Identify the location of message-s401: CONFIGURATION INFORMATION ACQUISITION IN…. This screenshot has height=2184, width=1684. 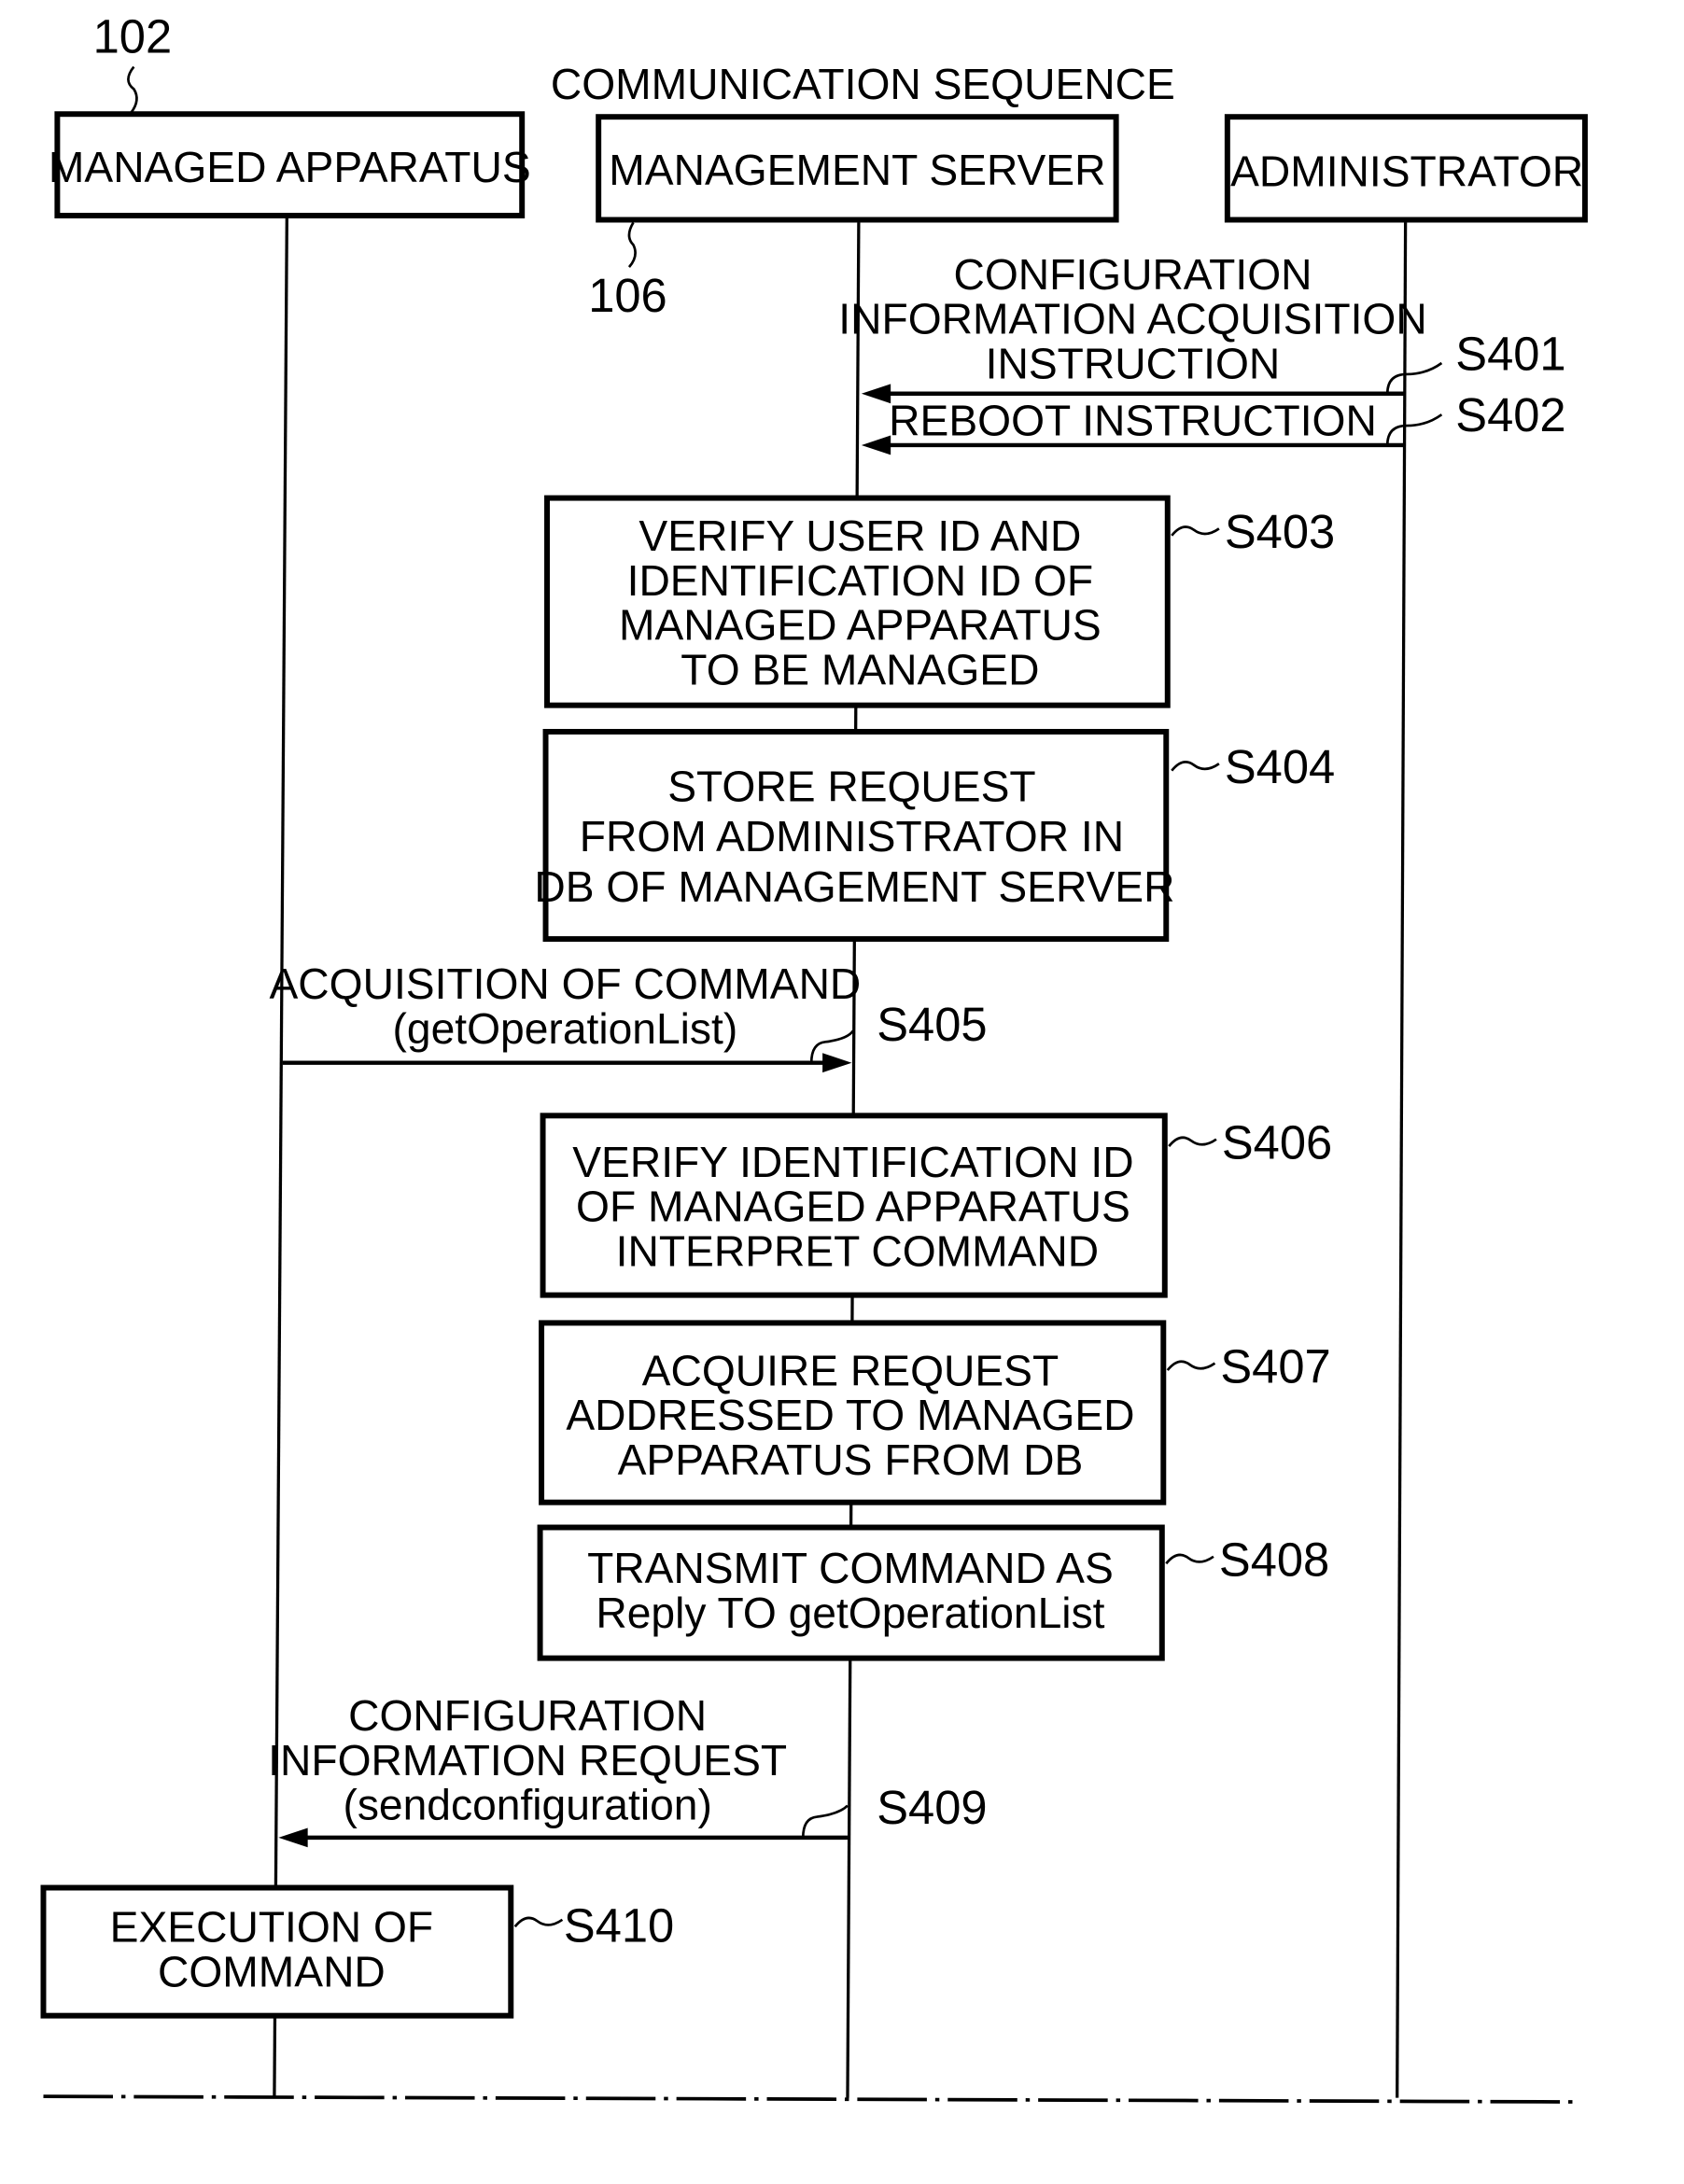
(1202, 327).